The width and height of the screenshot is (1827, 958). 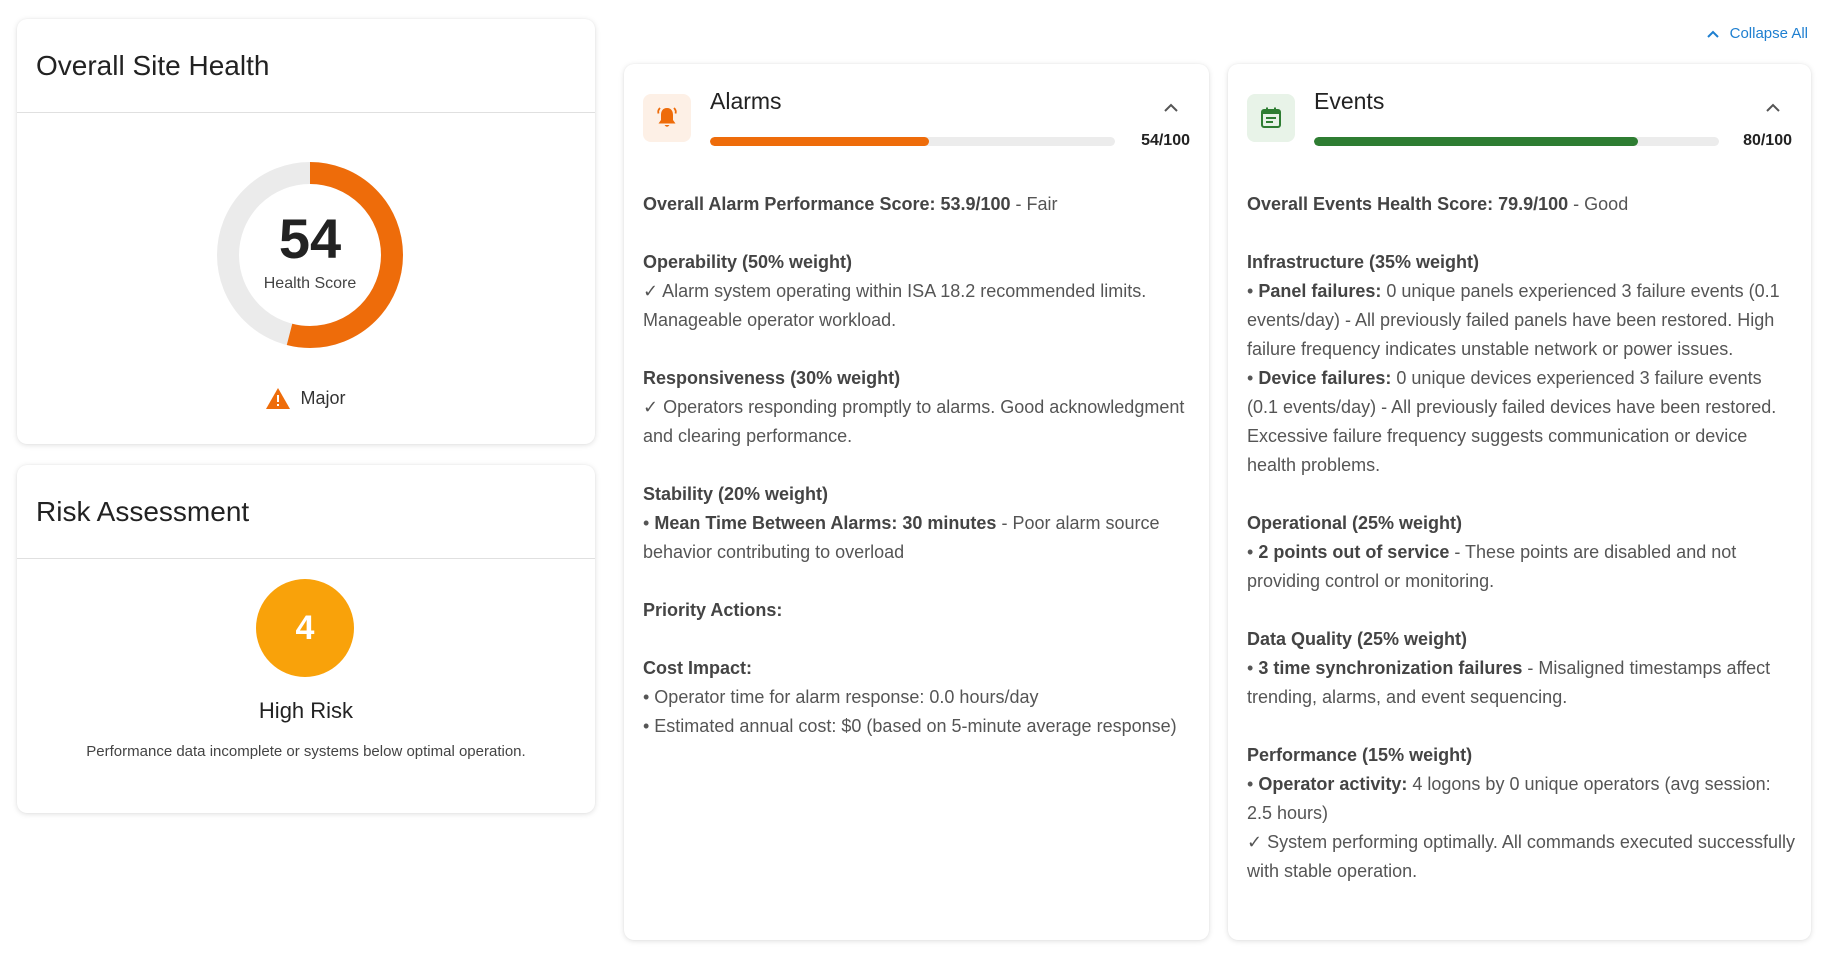 I want to click on operability-heading: Operability (50% weight), so click(x=748, y=262).